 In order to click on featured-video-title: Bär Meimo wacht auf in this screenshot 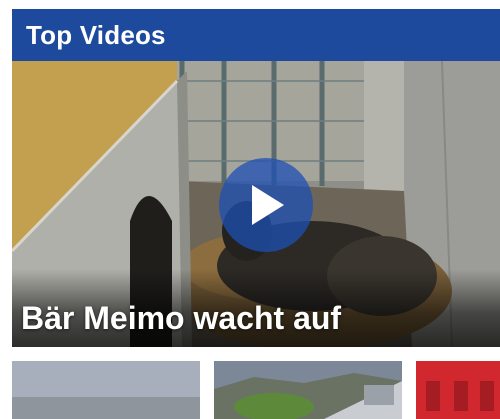, I will do `click(181, 318)`.